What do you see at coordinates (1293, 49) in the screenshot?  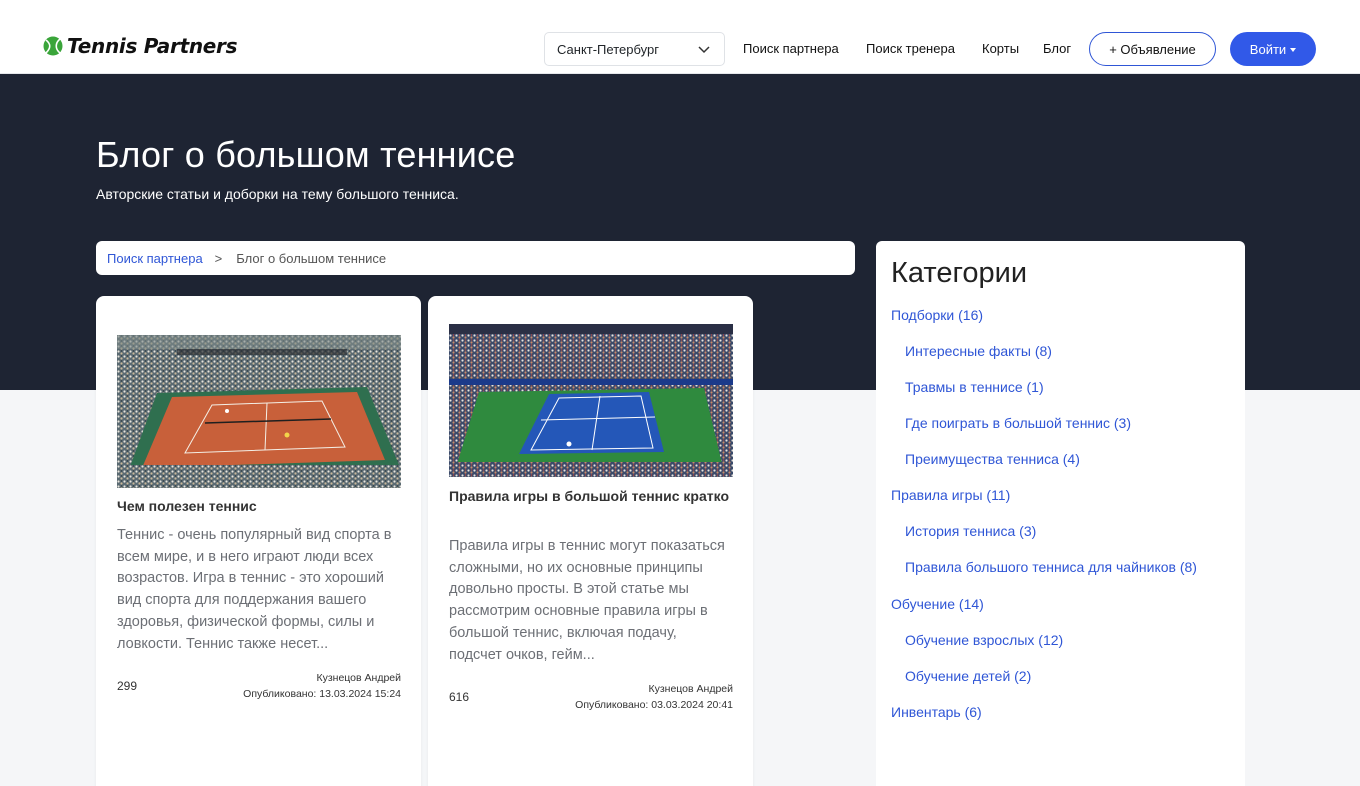 I see `caret-down-icon` at bounding box center [1293, 49].